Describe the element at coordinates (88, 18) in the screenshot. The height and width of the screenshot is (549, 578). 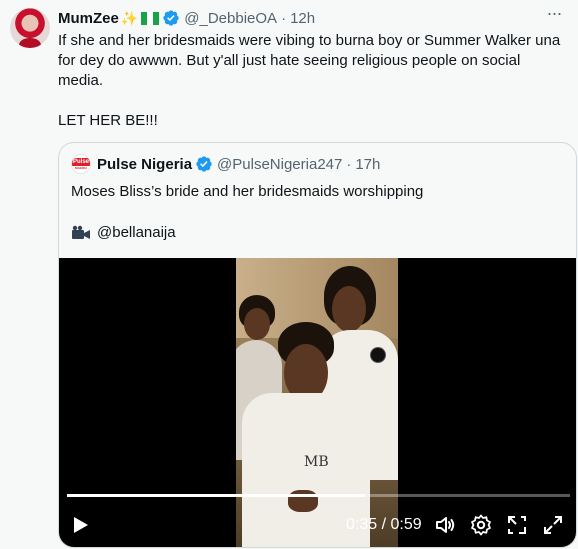
I see `author-name: MumZee` at that location.